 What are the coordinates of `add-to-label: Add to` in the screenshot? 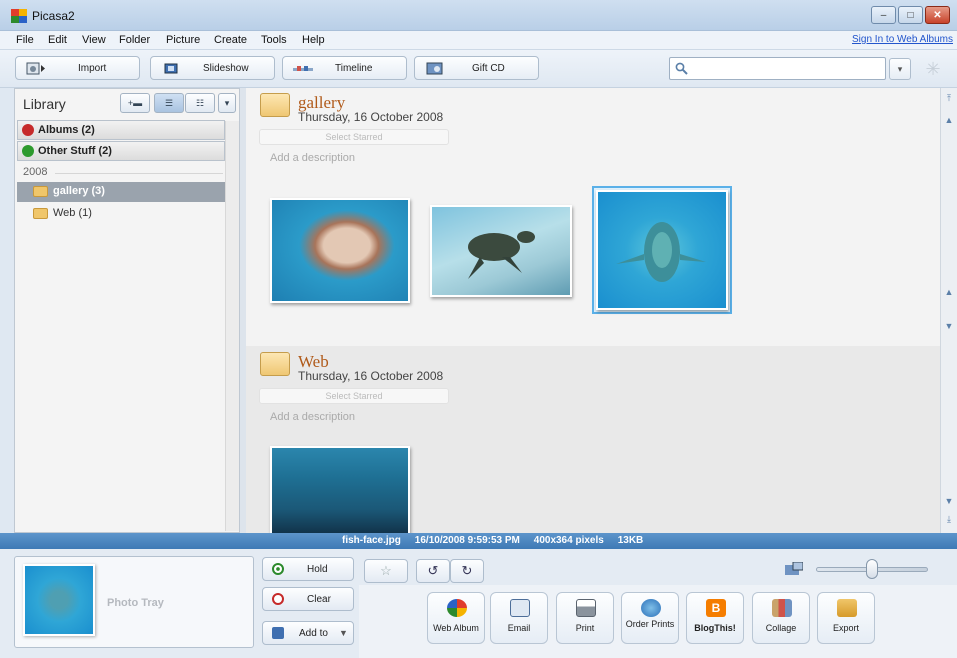 It's located at (313, 633).